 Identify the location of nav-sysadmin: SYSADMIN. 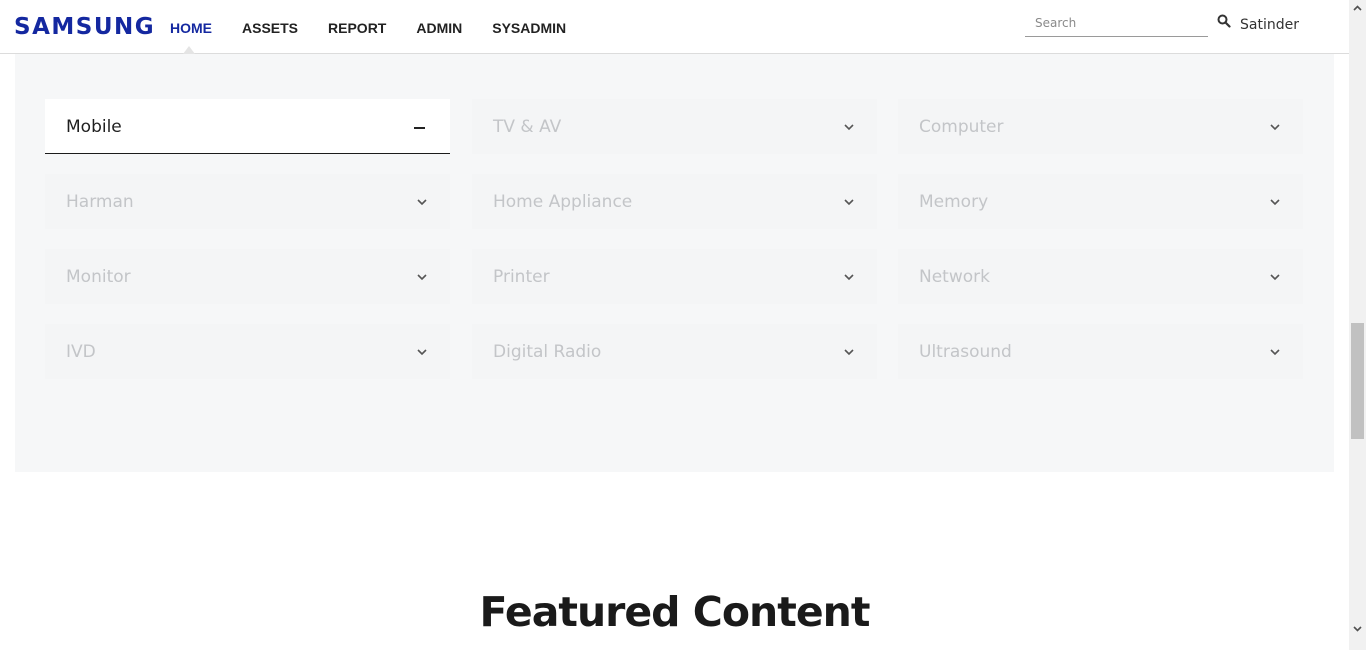
(529, 29).